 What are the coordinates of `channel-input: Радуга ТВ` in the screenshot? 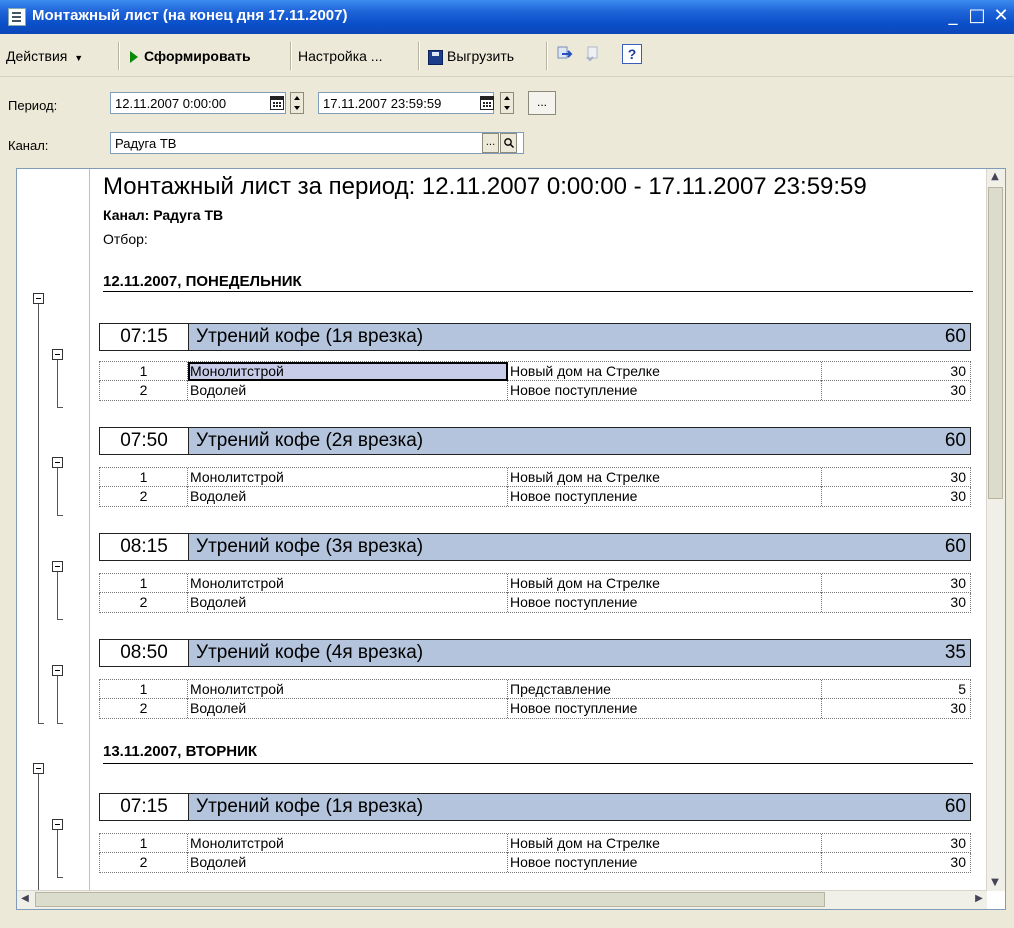 It's located at (317, 143).